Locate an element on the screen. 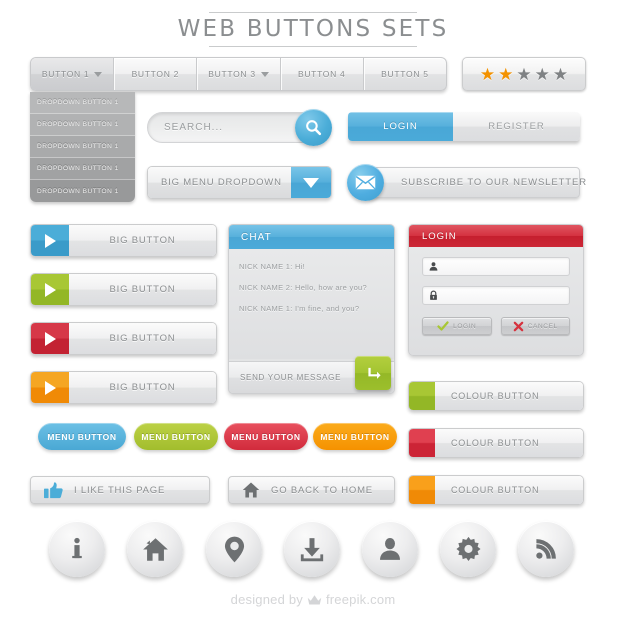 This screenshot has width=626, height=626. search-button is located at coordinates (313, 127).